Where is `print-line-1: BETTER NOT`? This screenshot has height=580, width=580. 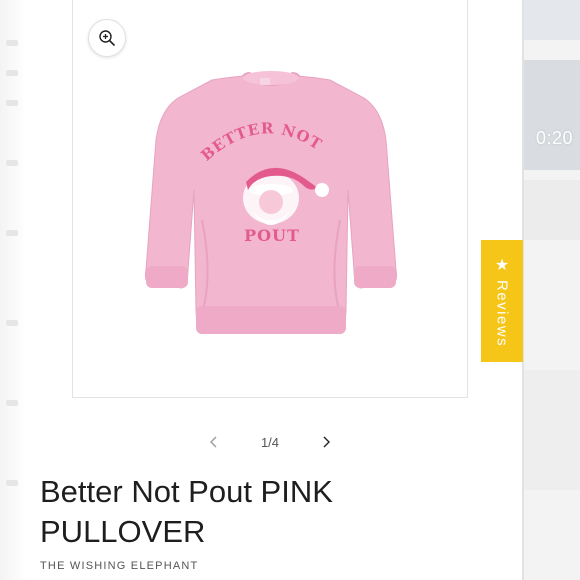
print-line-1: BETTER NOT is located at coordinates (260, 141).